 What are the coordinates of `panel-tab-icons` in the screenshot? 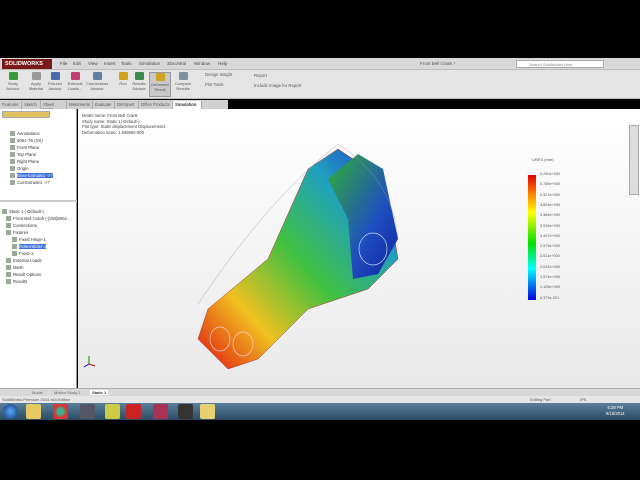 It's located at (26, 114).